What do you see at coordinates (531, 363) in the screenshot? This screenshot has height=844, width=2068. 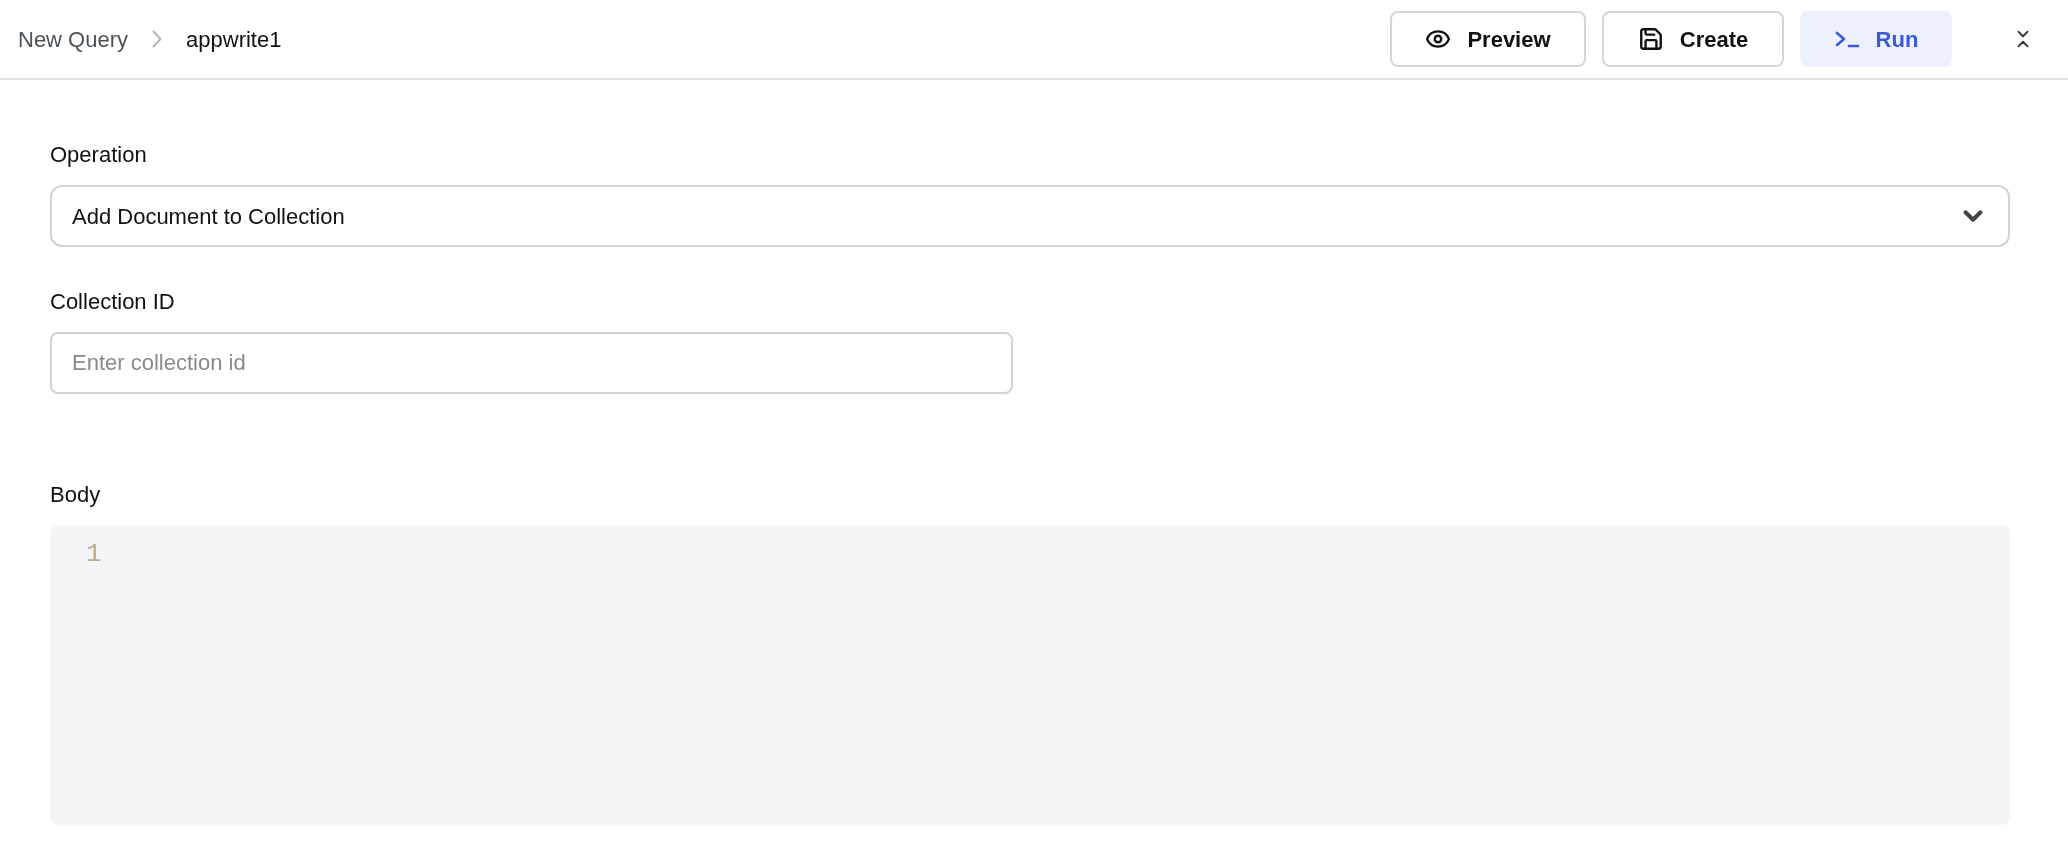 I see `collection-id-input: Enter collection id` at bounding box center [531, 363].